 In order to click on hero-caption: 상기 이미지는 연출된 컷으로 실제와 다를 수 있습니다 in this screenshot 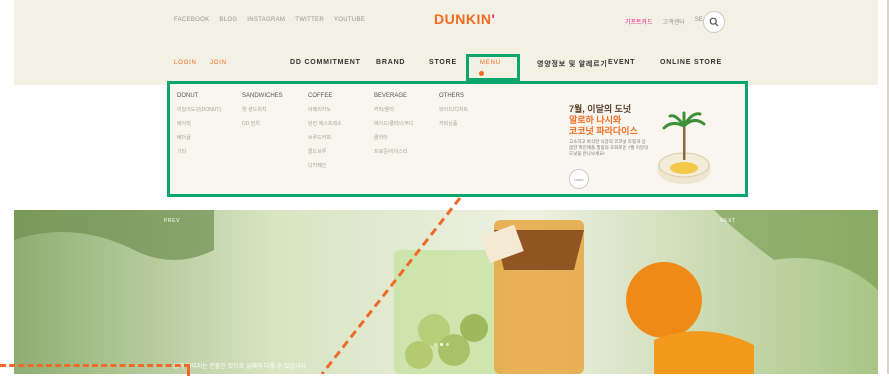, I will do `click(240, 367)`.